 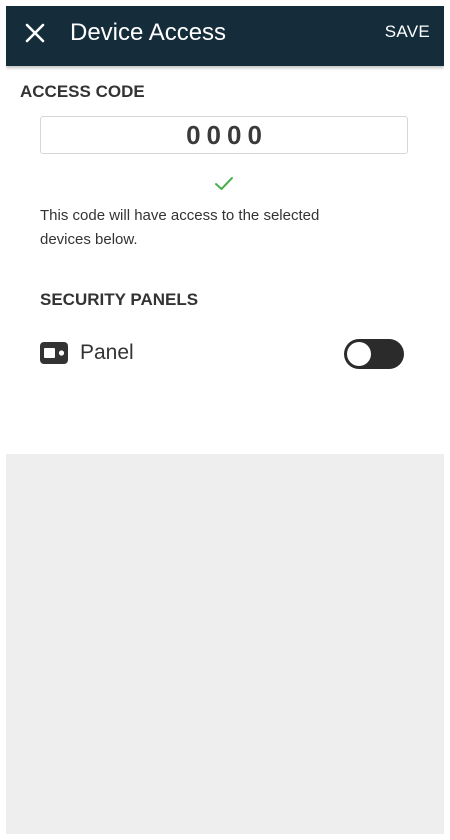 I want to click on panel-access-toggle, so click(x=374, y=354).